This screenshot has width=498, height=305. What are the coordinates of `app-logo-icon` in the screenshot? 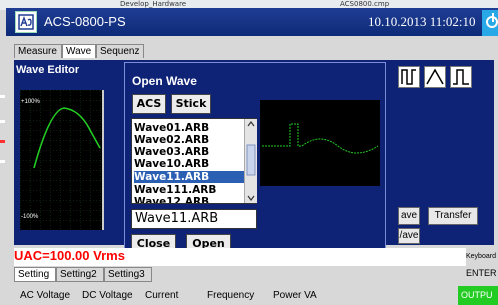 It's located at (26, 22).